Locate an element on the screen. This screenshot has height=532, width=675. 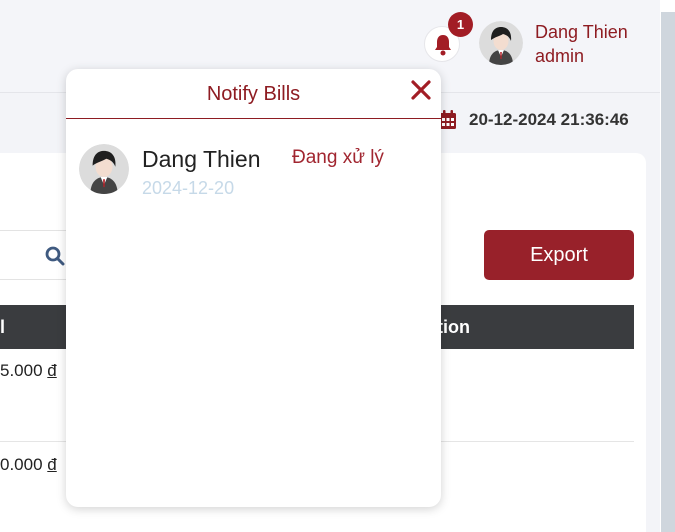
close-icon is located at coordinates (421, 90).